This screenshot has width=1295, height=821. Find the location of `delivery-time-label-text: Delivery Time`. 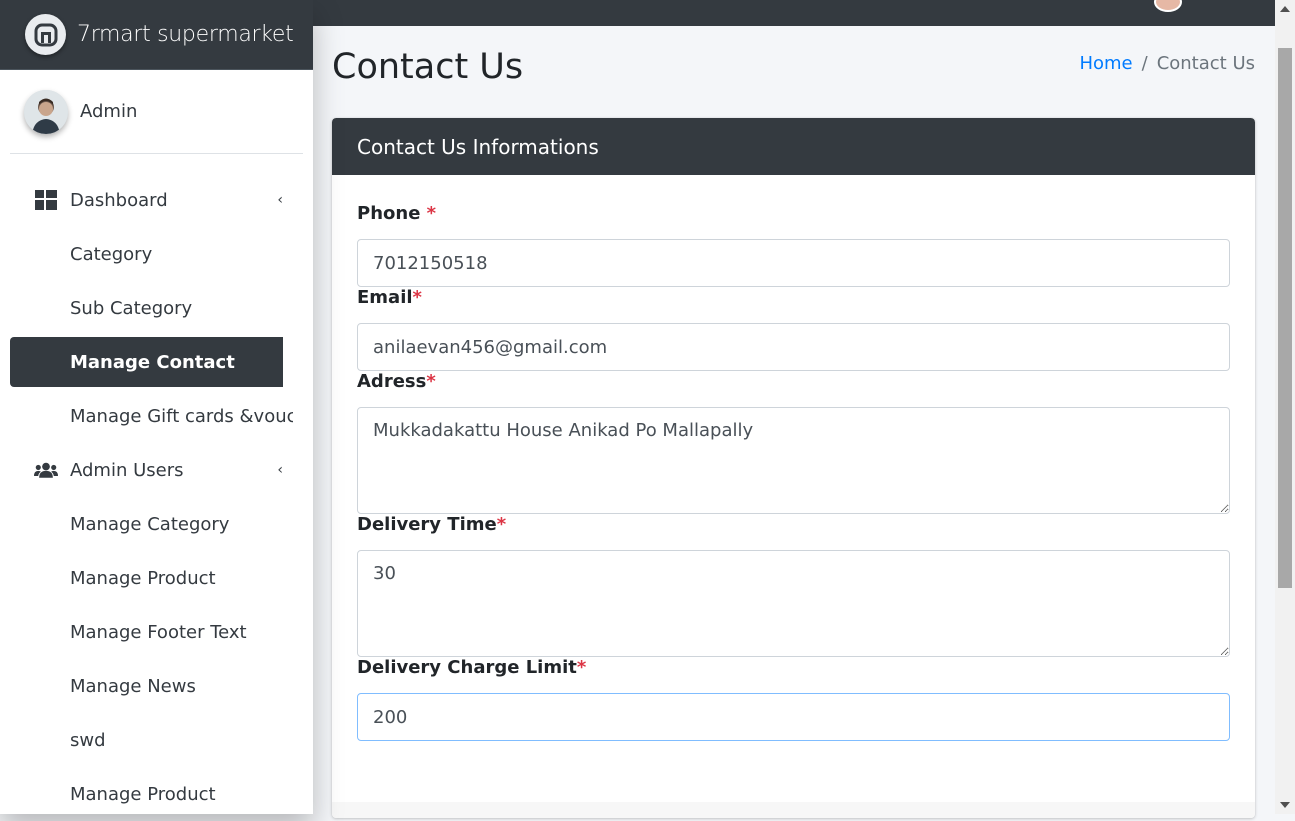

delivery-time-label-text: Delivery Time is located at coordinates (427, 524).